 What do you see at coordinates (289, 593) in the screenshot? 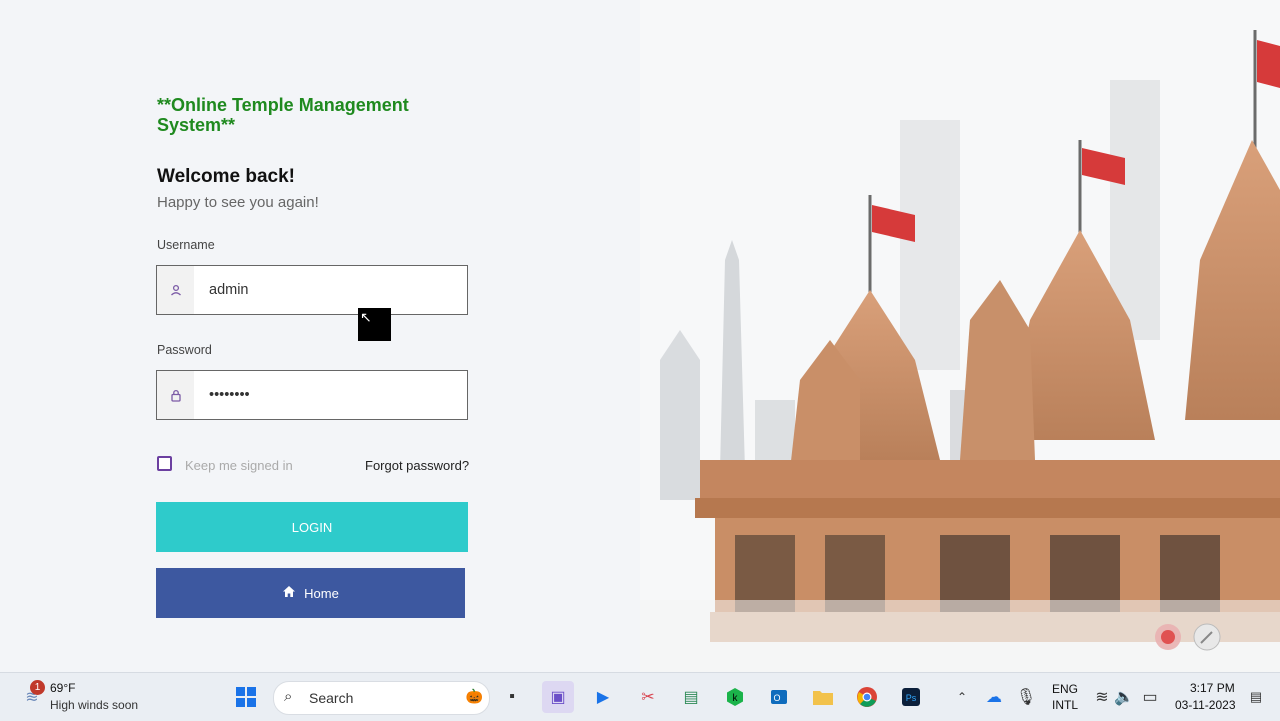
I see `home-icon` at bounding box center [289, 593].